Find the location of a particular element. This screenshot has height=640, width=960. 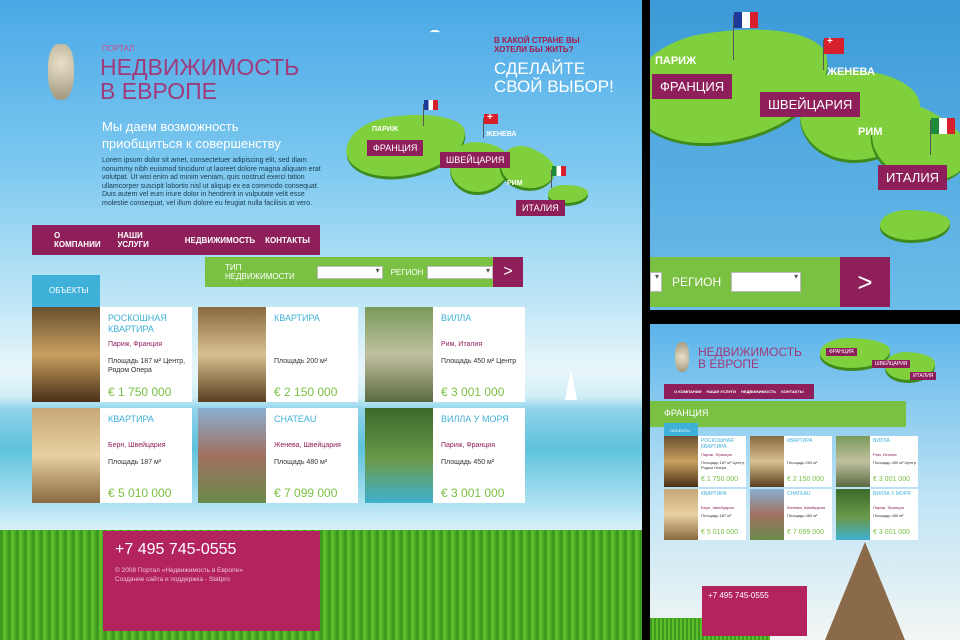

listing-details: Площадь 187 м² Центр, Рядом Опера is located at coordinates (147, 366).